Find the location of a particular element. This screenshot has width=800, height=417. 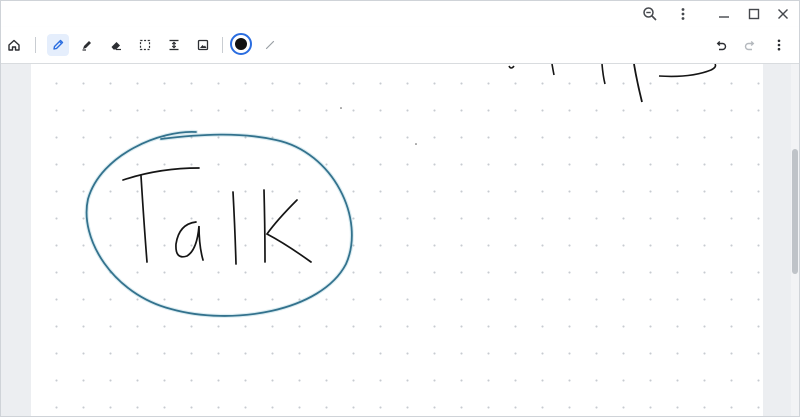

pen-color-dot is located at coordinates (241, 44).